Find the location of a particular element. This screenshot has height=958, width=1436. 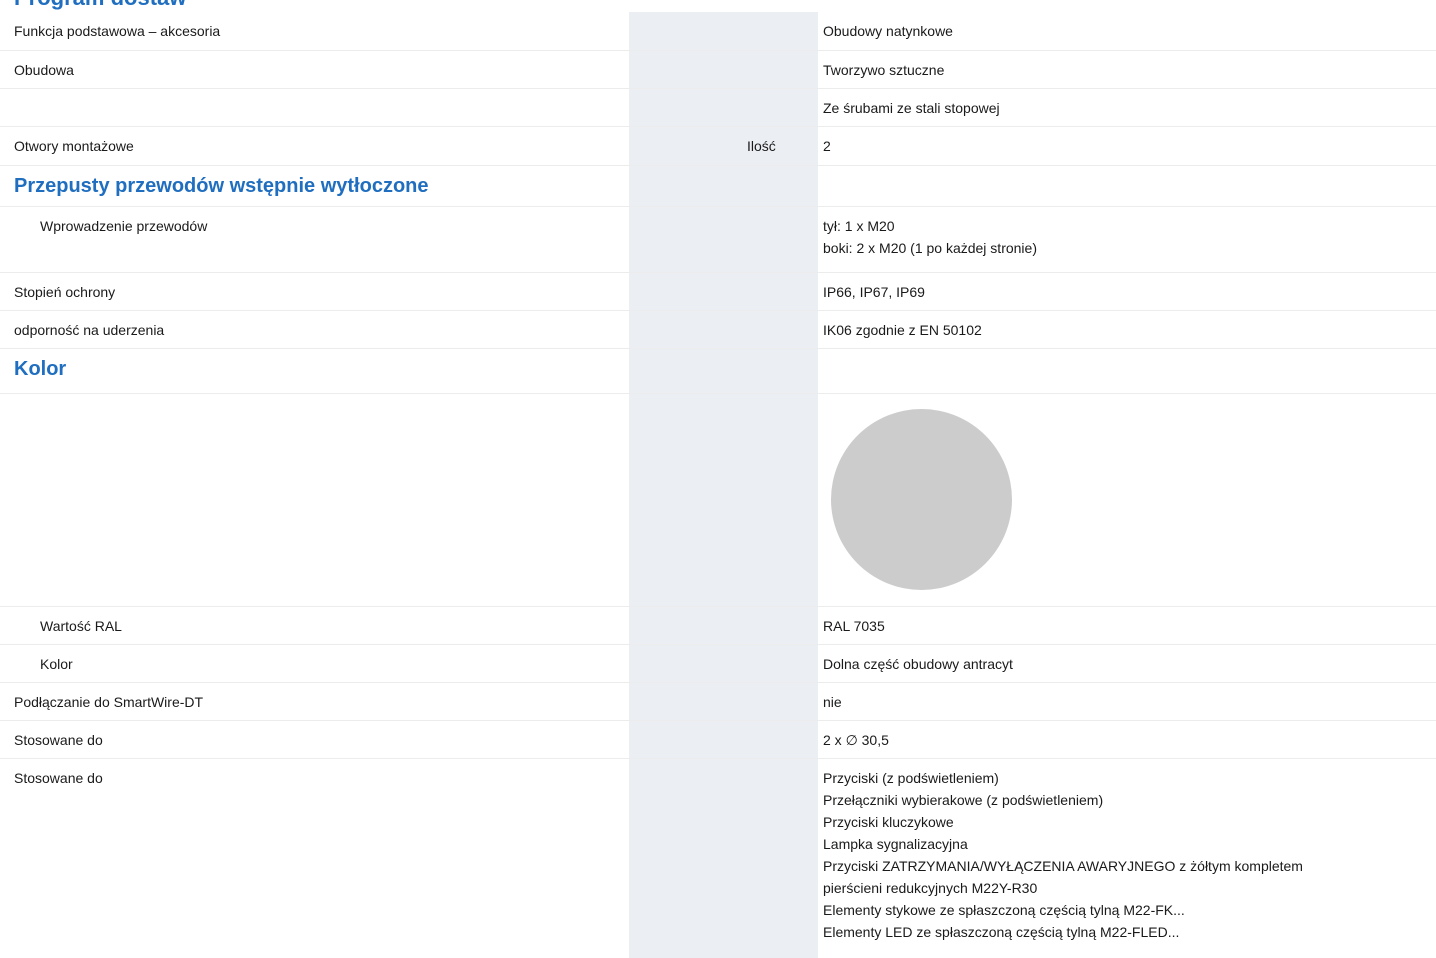

value-line: Przyciski (z podświetleniem) is located at coordinates (911, 778).